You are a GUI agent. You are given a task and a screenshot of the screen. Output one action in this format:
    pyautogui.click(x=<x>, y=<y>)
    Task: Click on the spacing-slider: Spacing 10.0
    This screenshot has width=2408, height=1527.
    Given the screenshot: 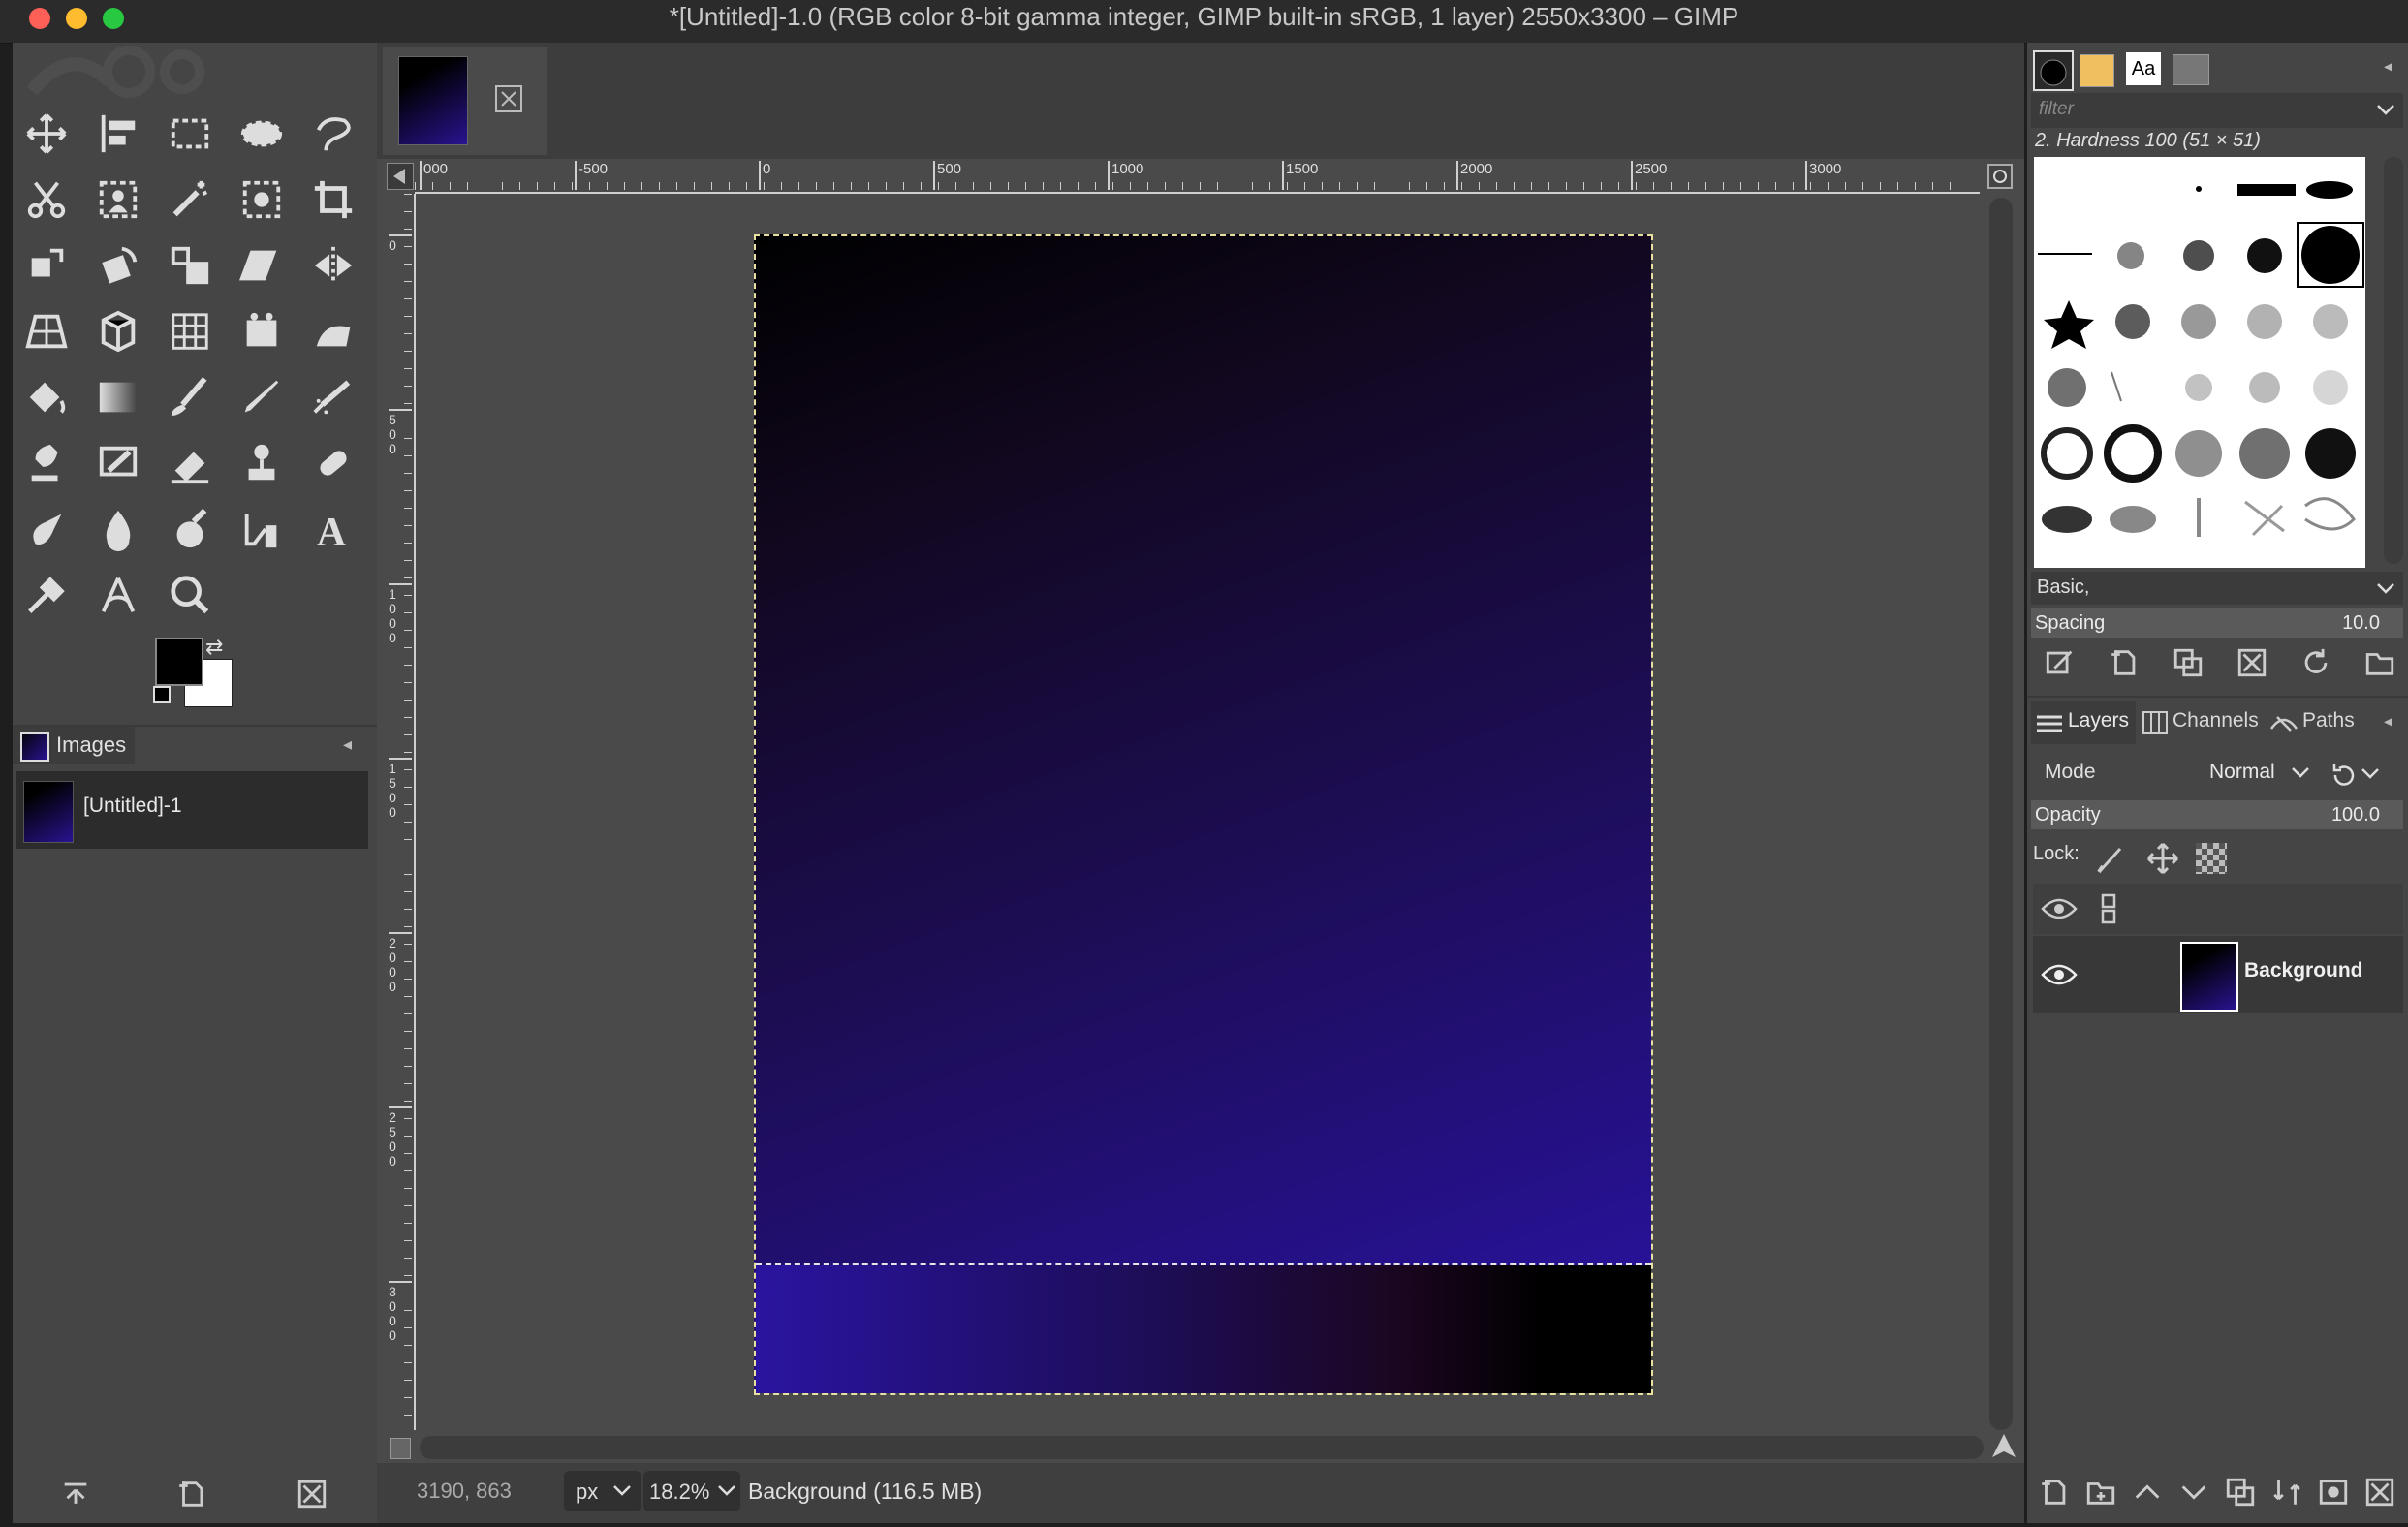 What is the action you would take?
    pyautogui.click(x=2217, y=623)
    